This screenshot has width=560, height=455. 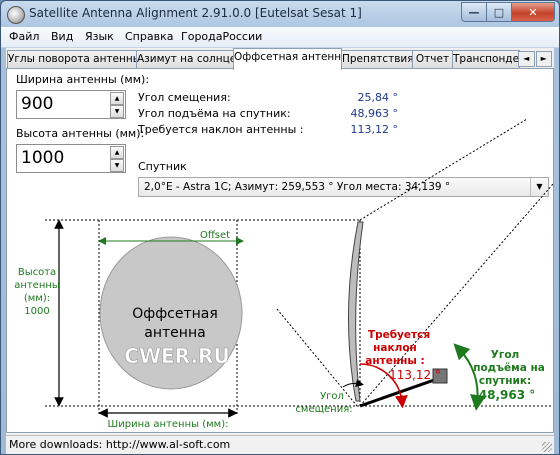 What do you see at coordinates (474, 12) in the screenshot?
I see `minimize-button: —` at bounding box center [474, 12].